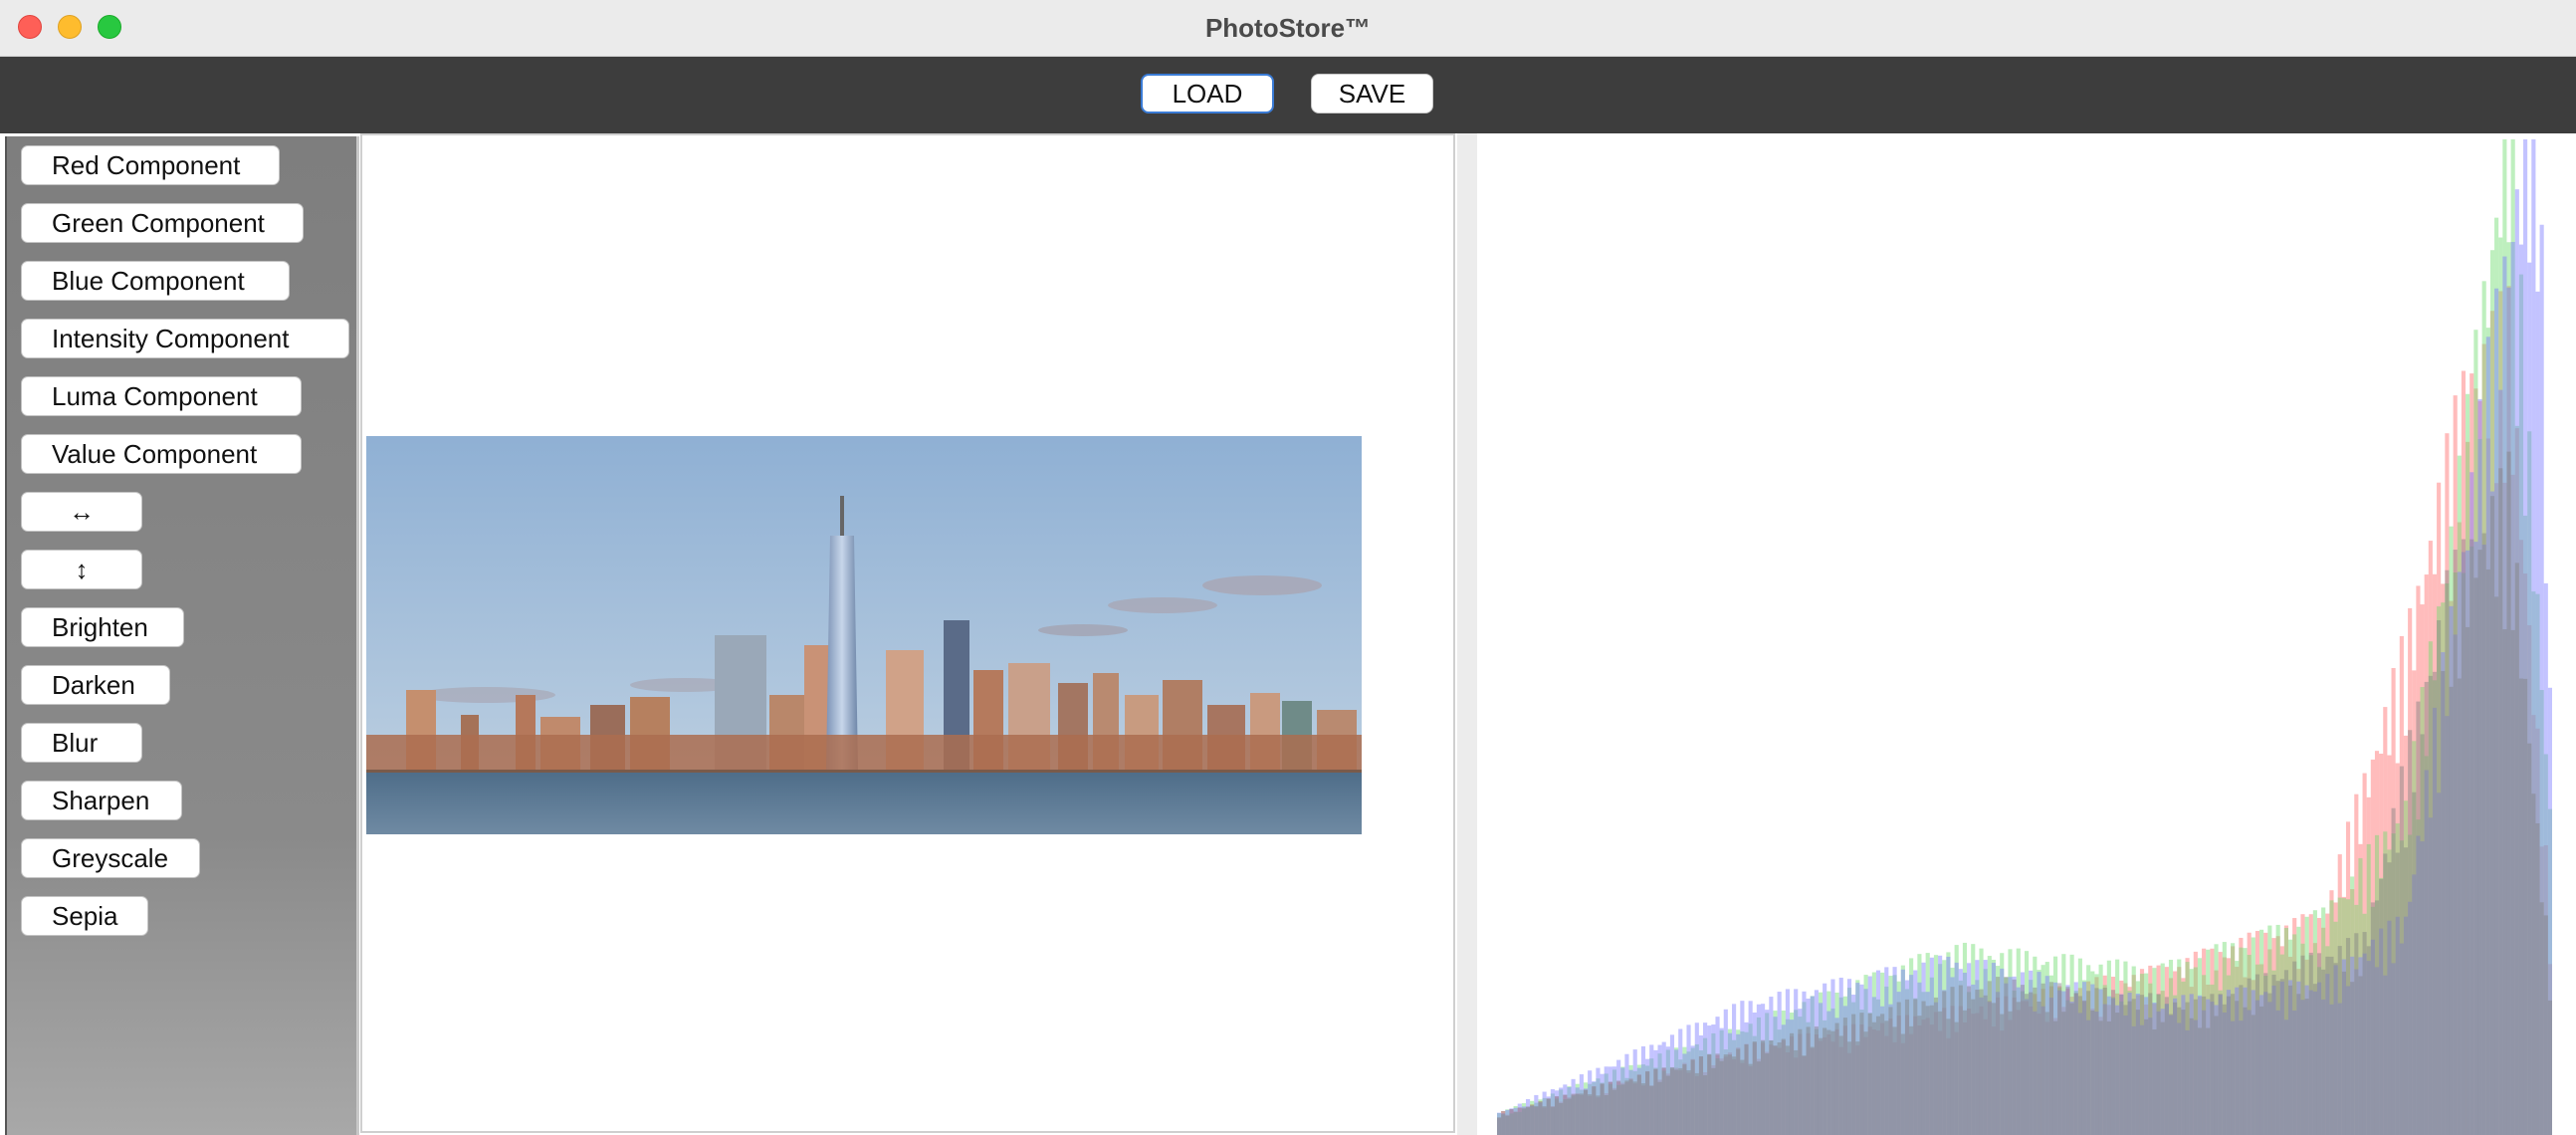 This screenshot has width=2576, height=1135. I want to click on brighten-button: Brighten, so click(102, 627).